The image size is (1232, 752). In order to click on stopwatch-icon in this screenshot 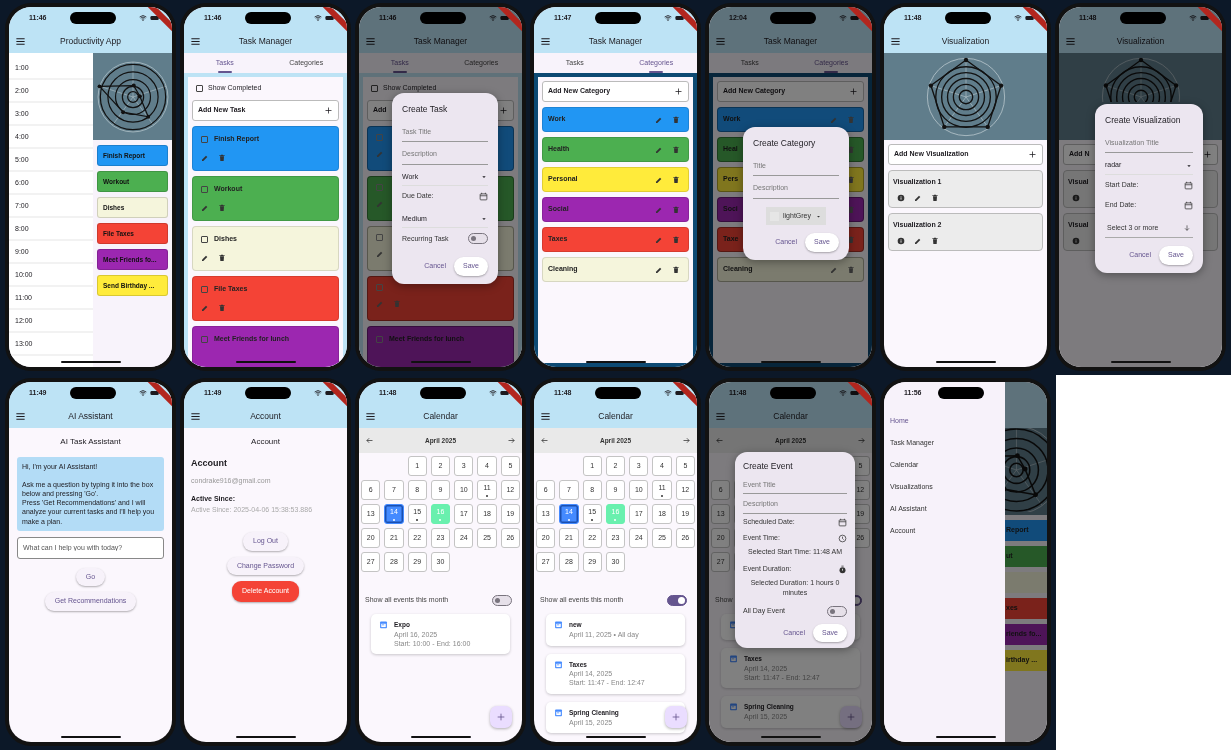, I will do `click(842, 569)`.